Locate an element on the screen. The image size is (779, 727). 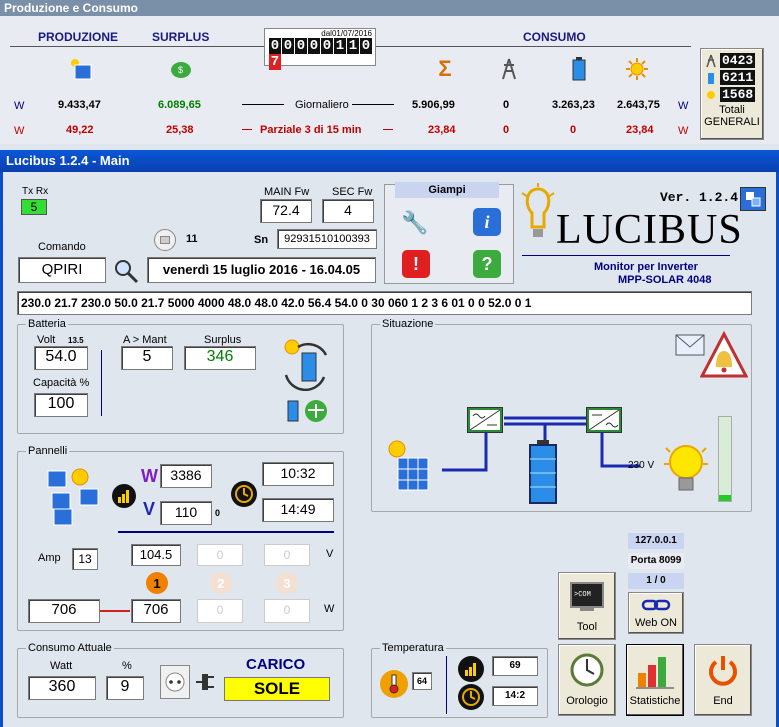
total-battery: 6211 is located at coordinates (738, 77).